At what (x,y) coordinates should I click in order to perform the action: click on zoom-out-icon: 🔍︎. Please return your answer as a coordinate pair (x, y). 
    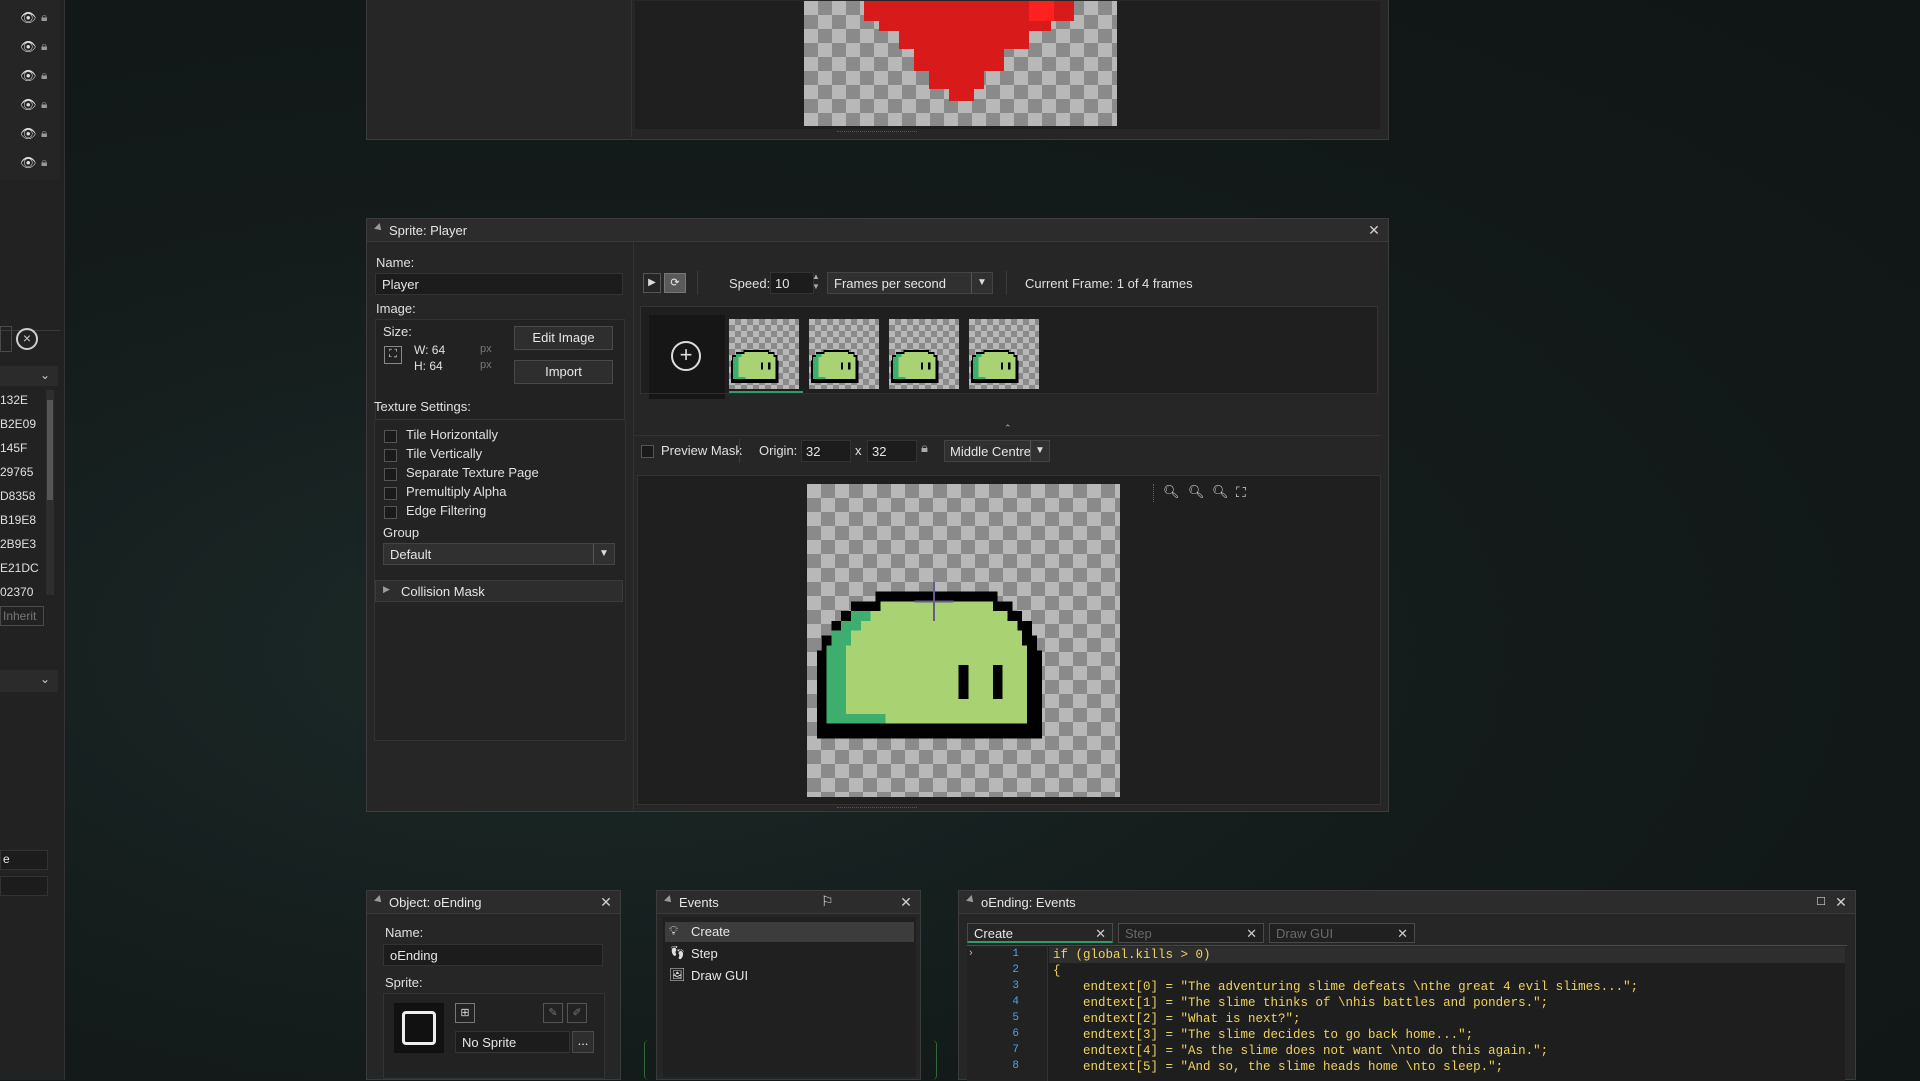
    Looking at the image, I should click on (1172, 493).